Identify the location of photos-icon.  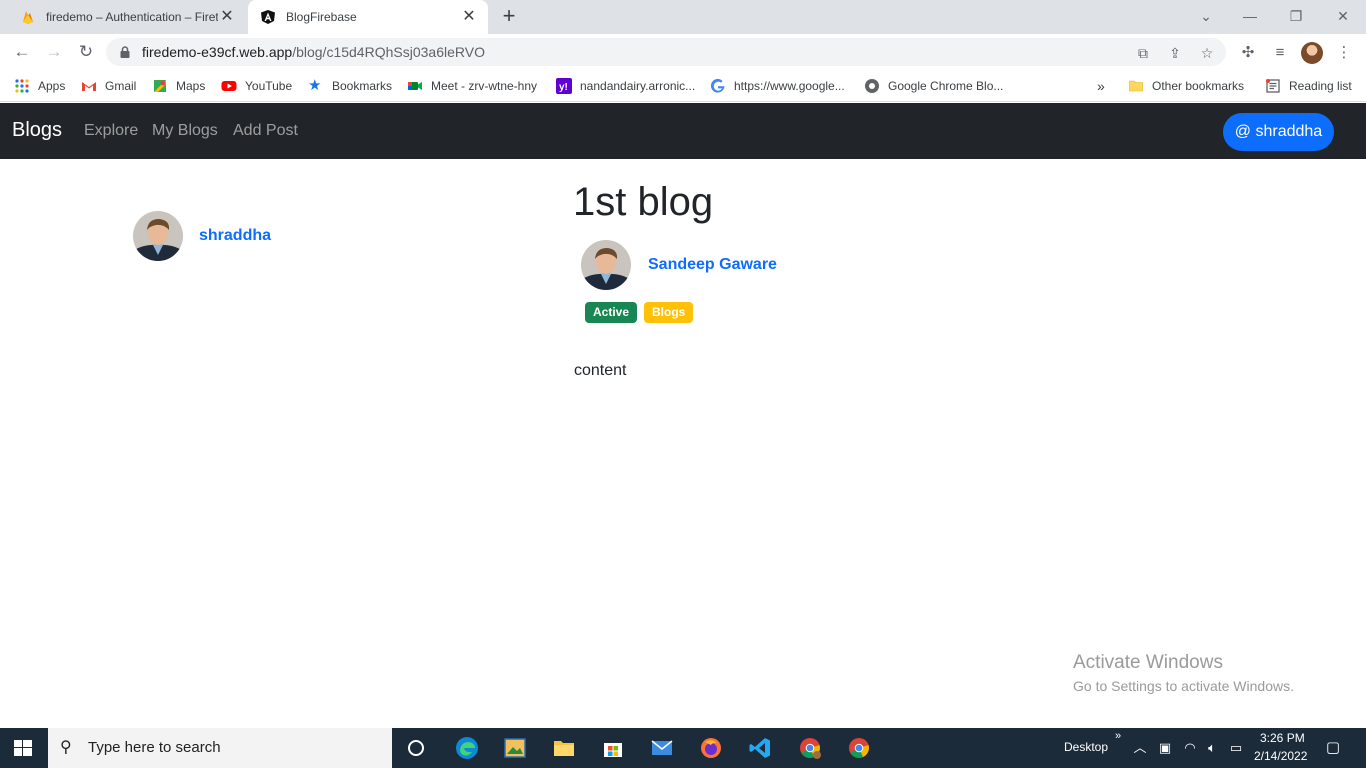
(515, 748).